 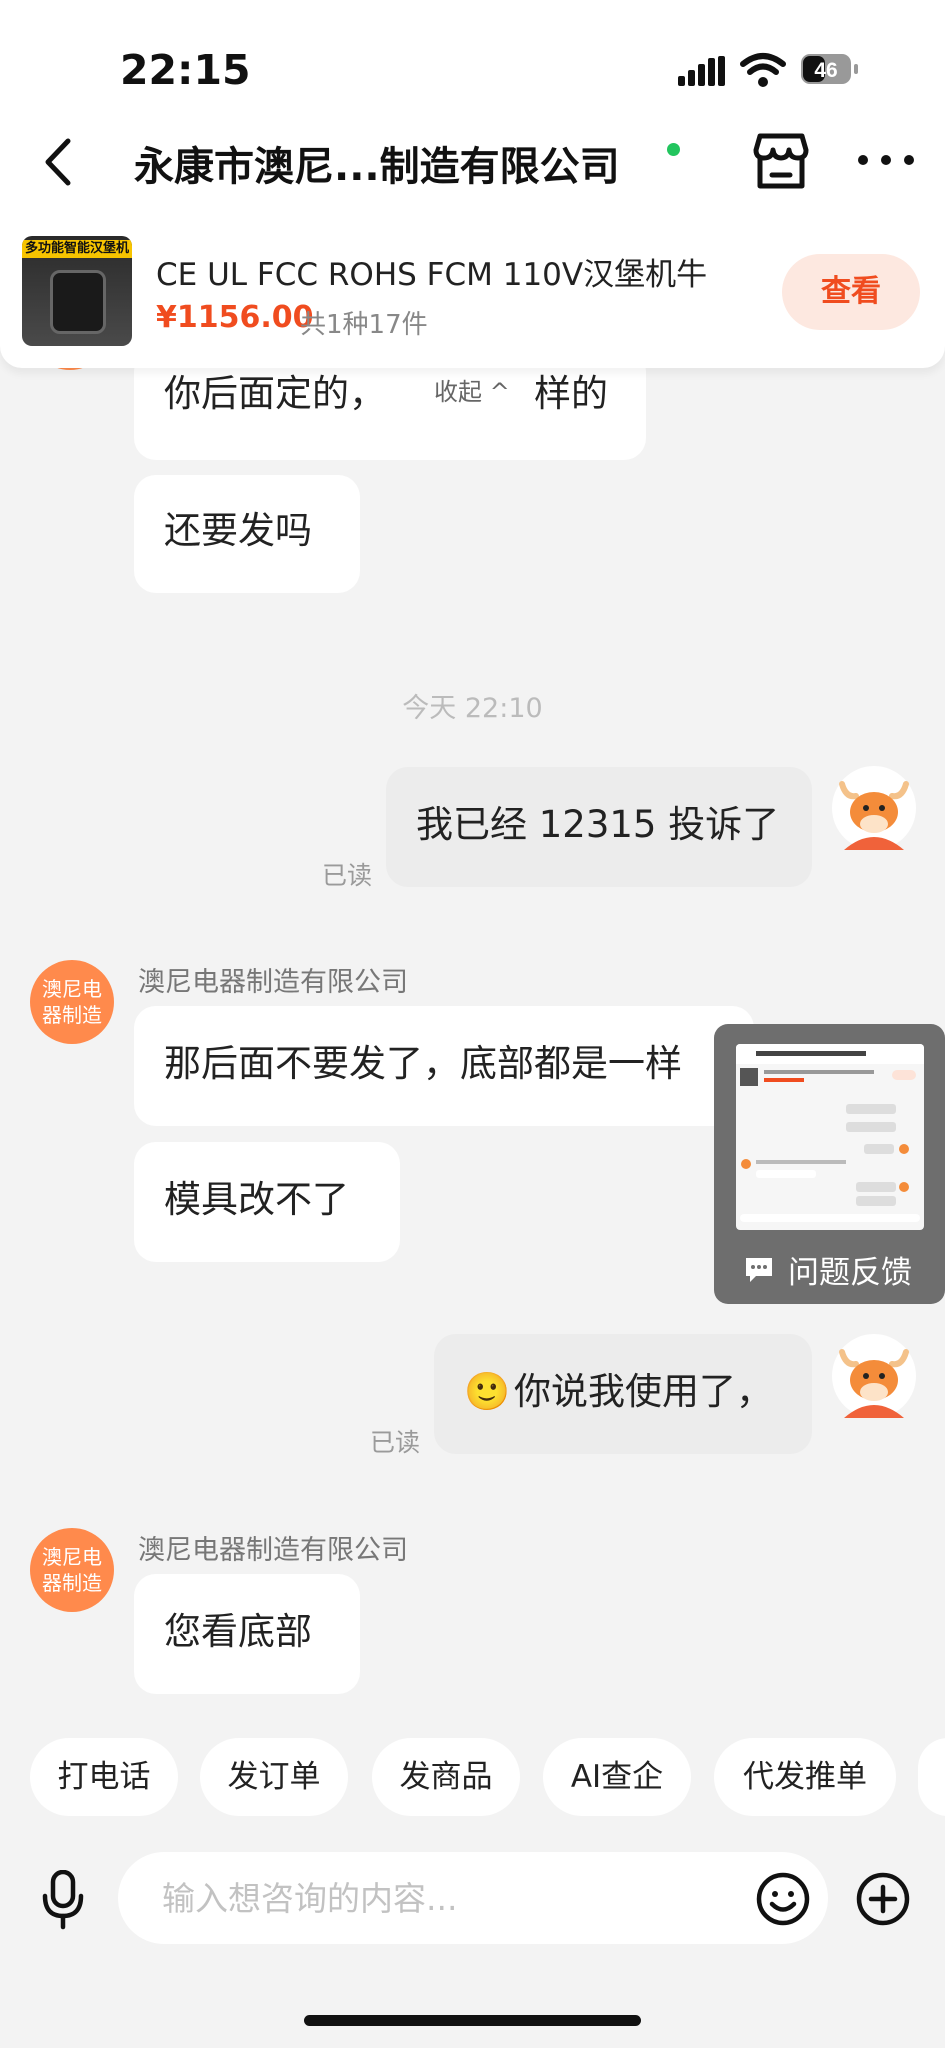 What do you see at coordinates (472, 708) in the screenshot?
I see `timestamp: 今天 22:10` at bounding box center [472, 708].